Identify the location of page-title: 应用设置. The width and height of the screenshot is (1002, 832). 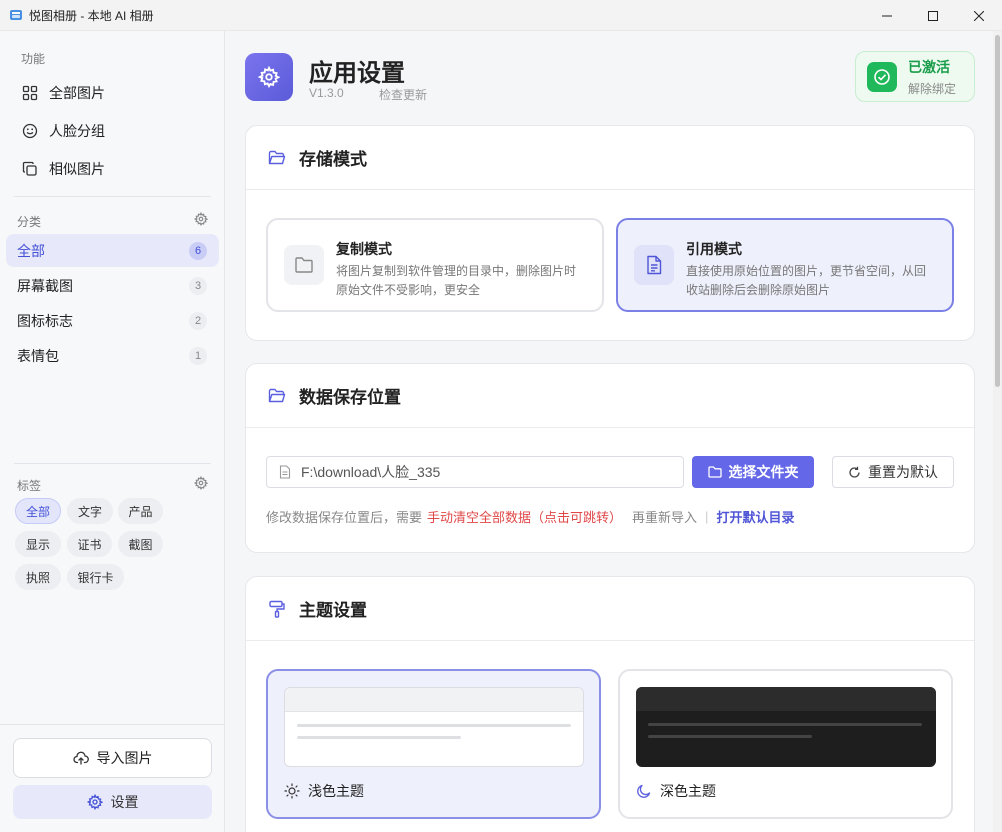
(357, 73).